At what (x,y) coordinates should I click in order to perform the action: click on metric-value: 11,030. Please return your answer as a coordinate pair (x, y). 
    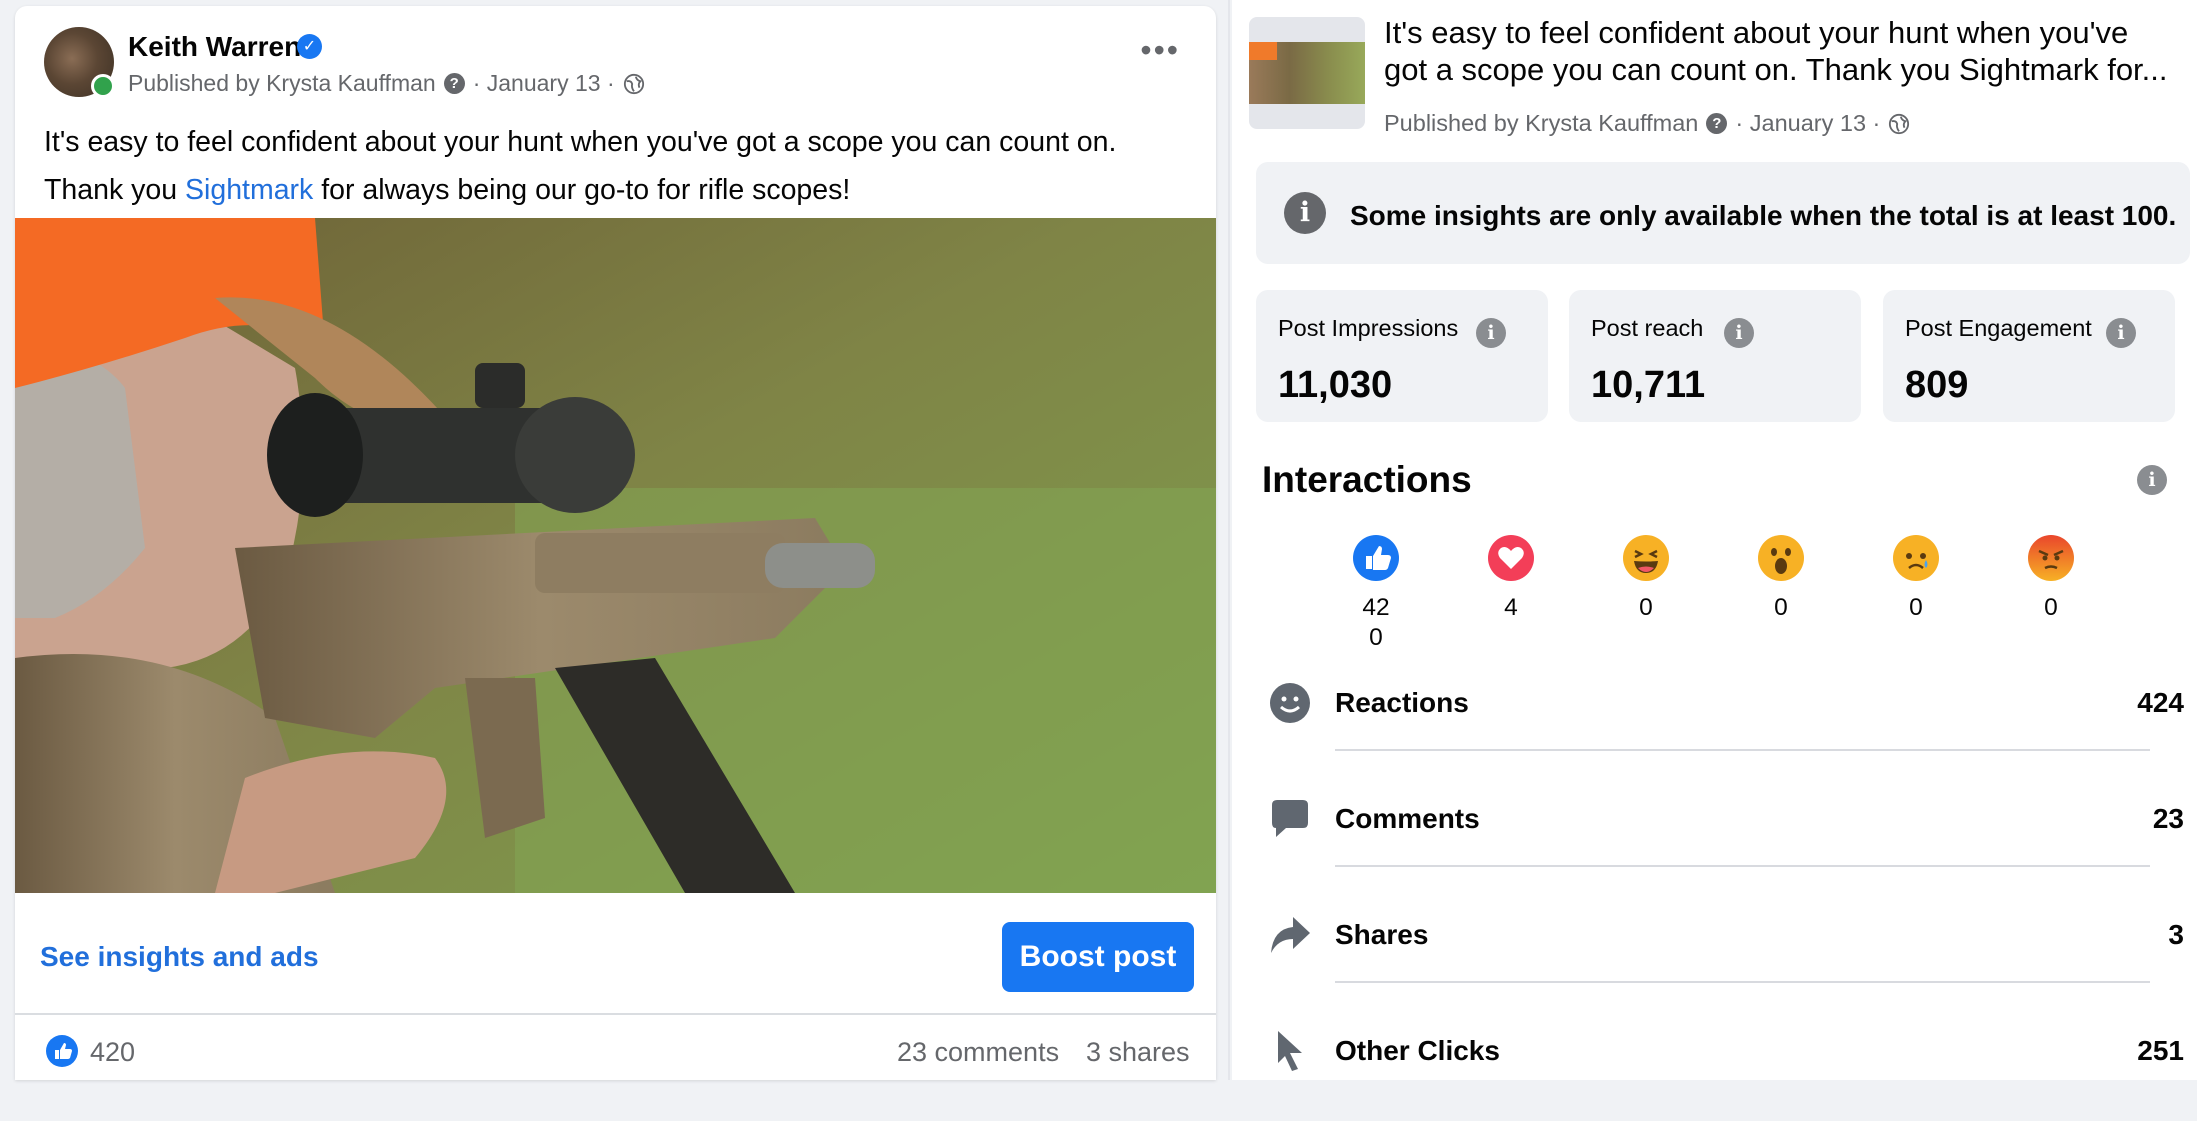
    Looking at the image, I should click on (1335, 385).